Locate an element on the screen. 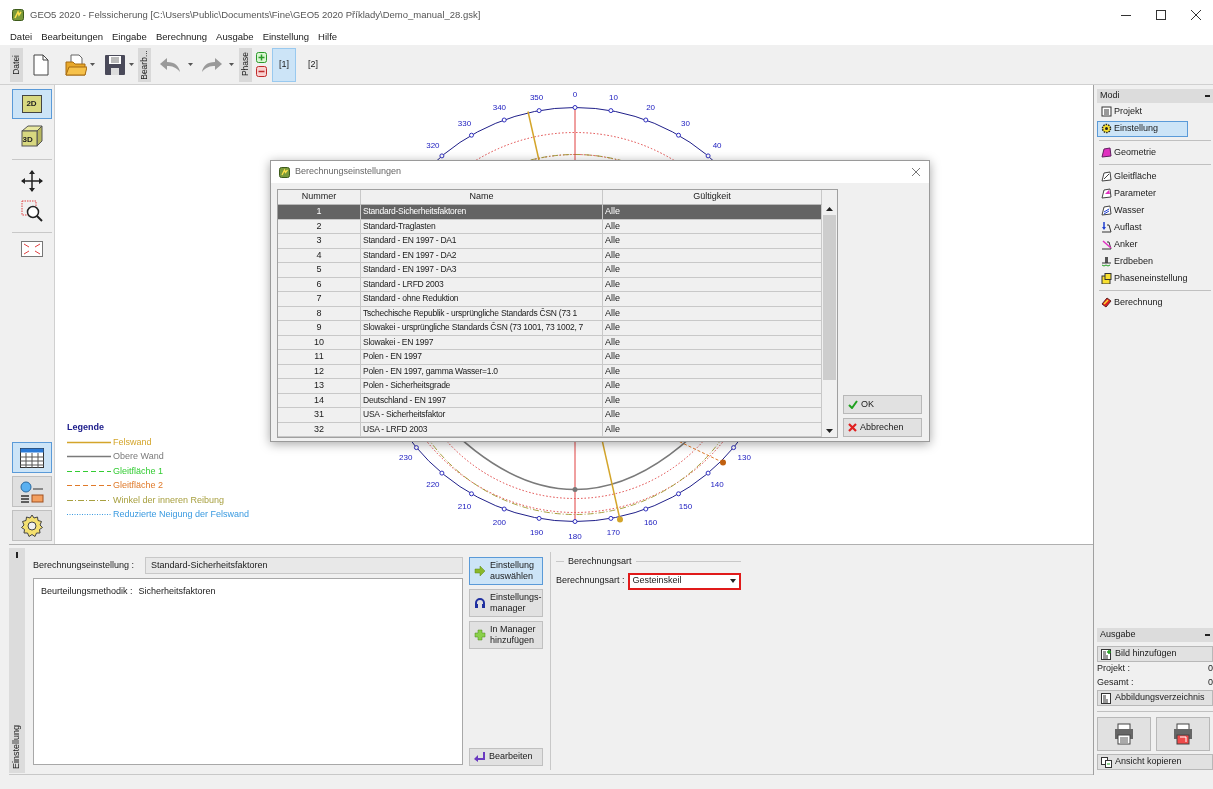 This screenshot has width=1213, height=789. table-cell: 32 is located at coordinates (319, 429).